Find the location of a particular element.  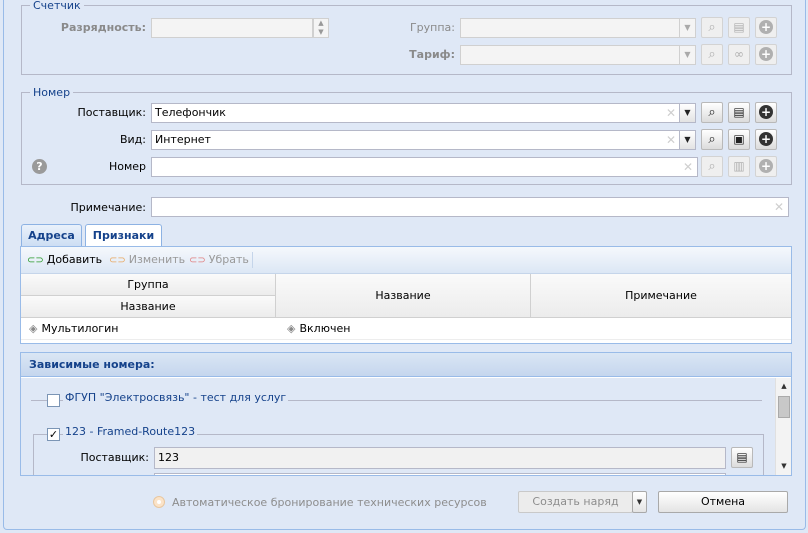

number-input: ✕ is located at coordinates (424, 167).